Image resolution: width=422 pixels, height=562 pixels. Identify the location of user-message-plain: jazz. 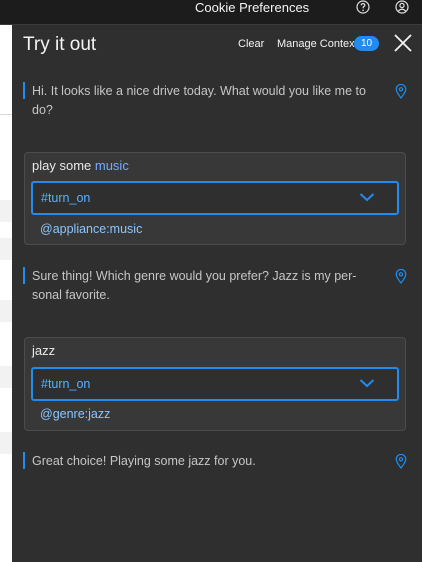
(44, 350).